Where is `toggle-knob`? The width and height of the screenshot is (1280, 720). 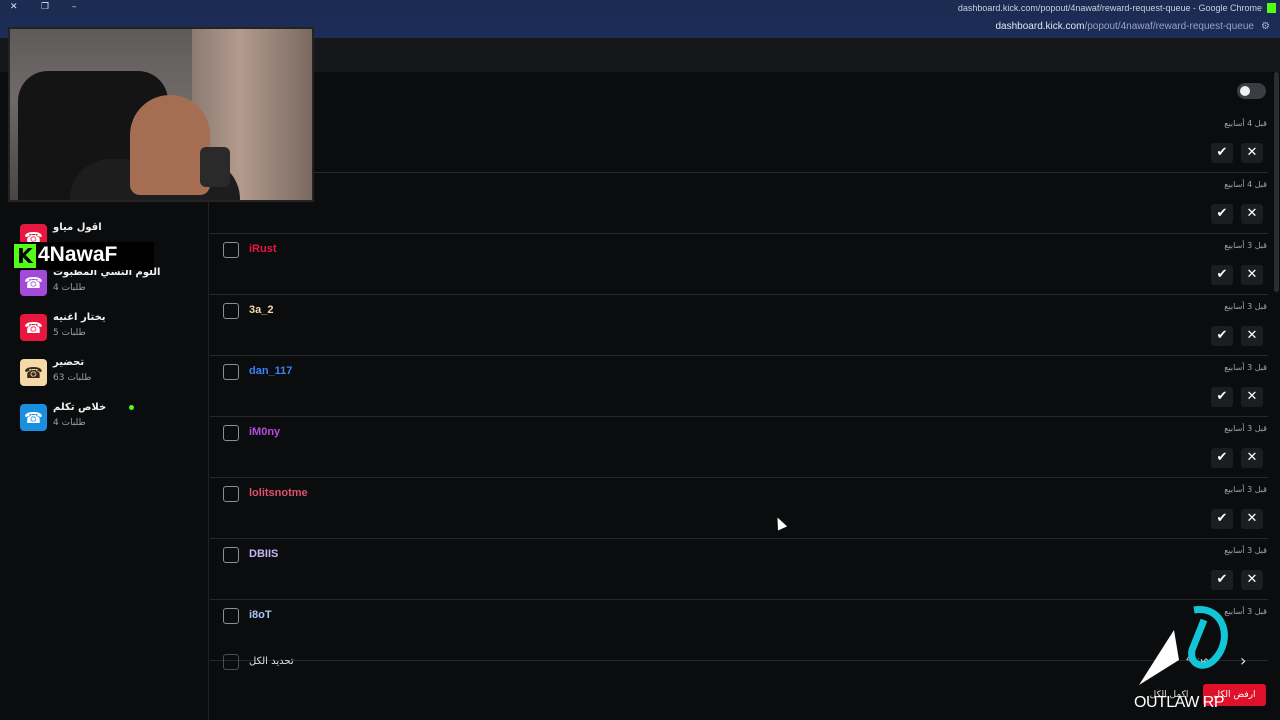
toggle-knob is located at coordinates (1245, 91).